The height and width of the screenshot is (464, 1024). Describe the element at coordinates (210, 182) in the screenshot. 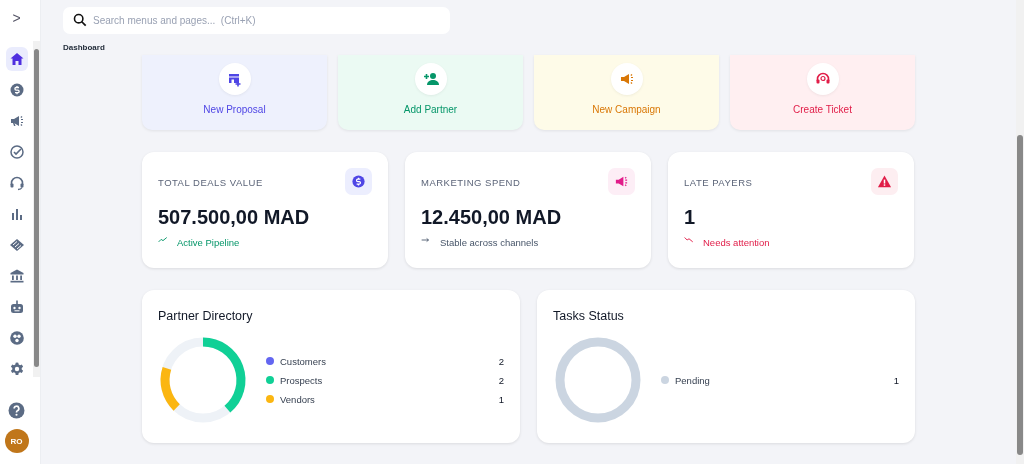

I see `stat-label: TOTAL DEALS VALUE` at that location.